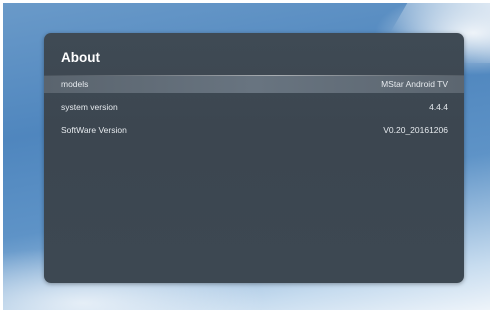  What do you see at coordinates (254, 84) in the screenshot?
I see `row-models: models MStar Android TV` at bounding box center [254, 84].